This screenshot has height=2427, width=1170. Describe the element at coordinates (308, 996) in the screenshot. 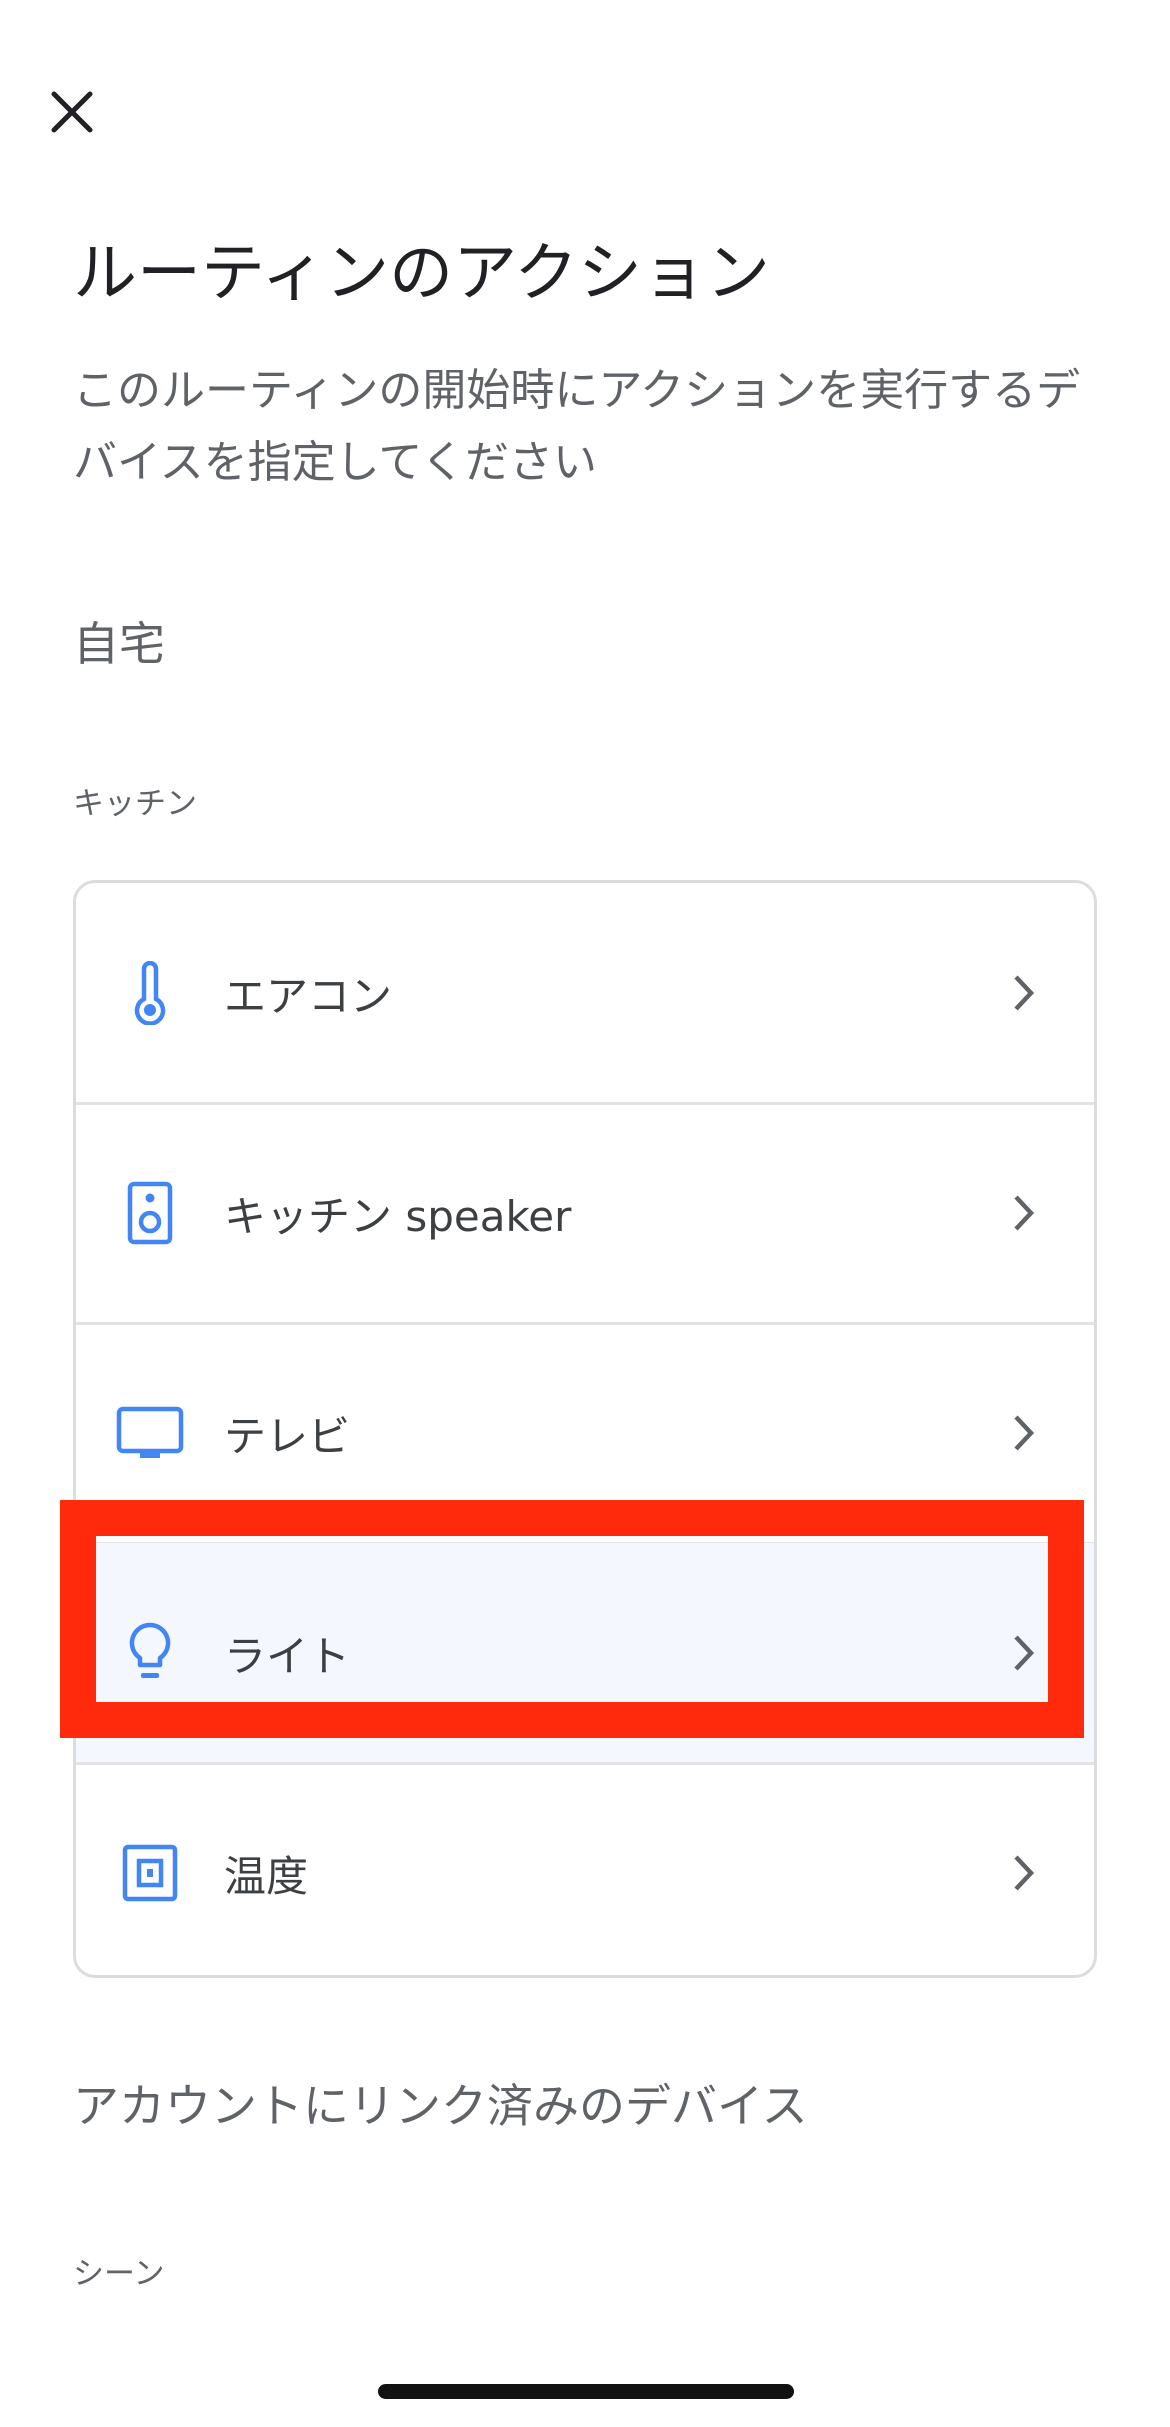

I see `device-label: エアコン` at that location.